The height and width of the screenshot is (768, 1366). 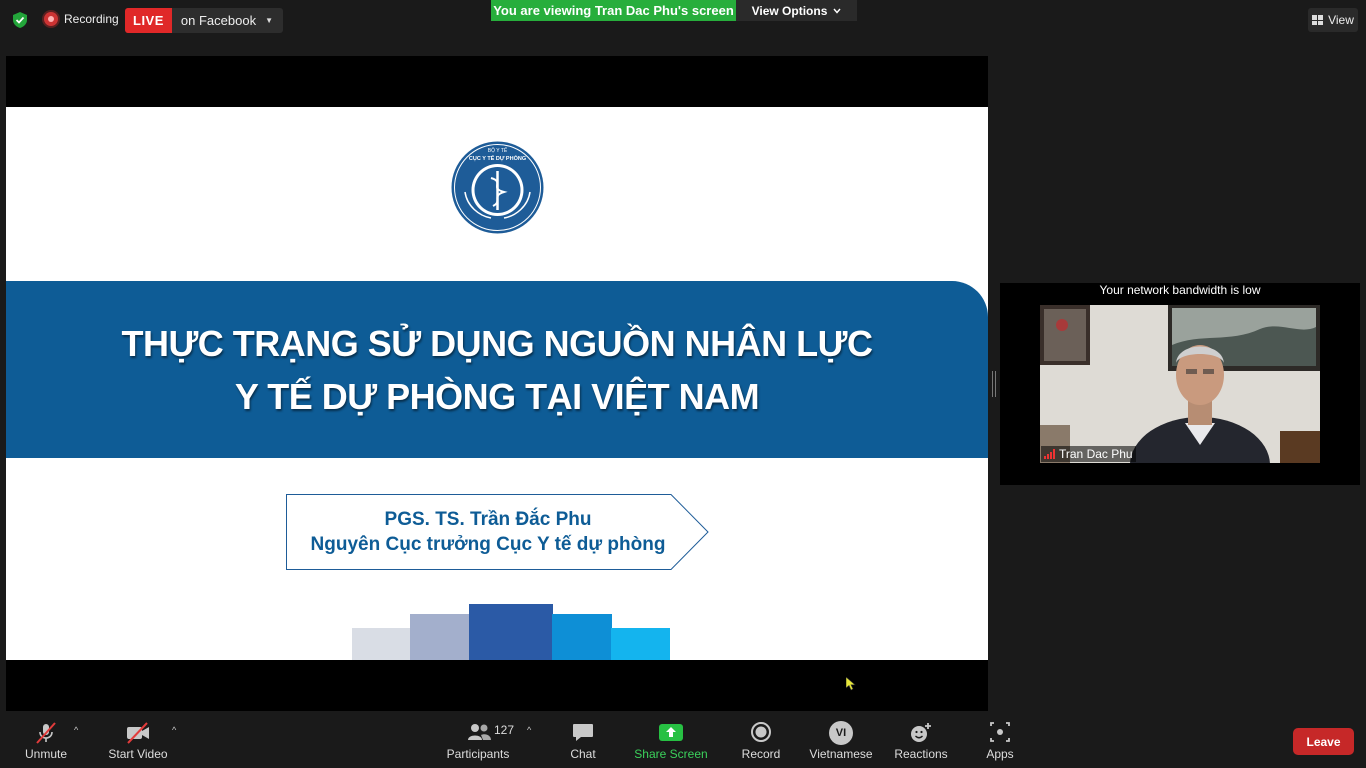 I want to click on view-label: View, so click(x=1341, y=20).